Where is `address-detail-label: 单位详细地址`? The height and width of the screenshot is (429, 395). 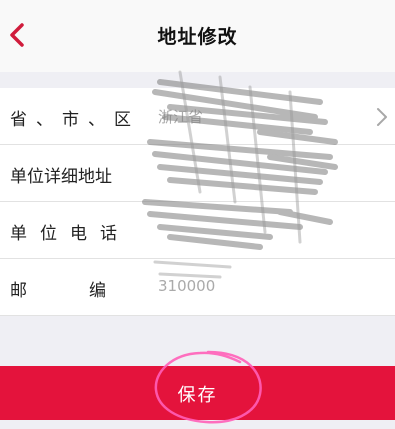 address-detail-label: 单位详细地址 is located at coordinates (61, 177).